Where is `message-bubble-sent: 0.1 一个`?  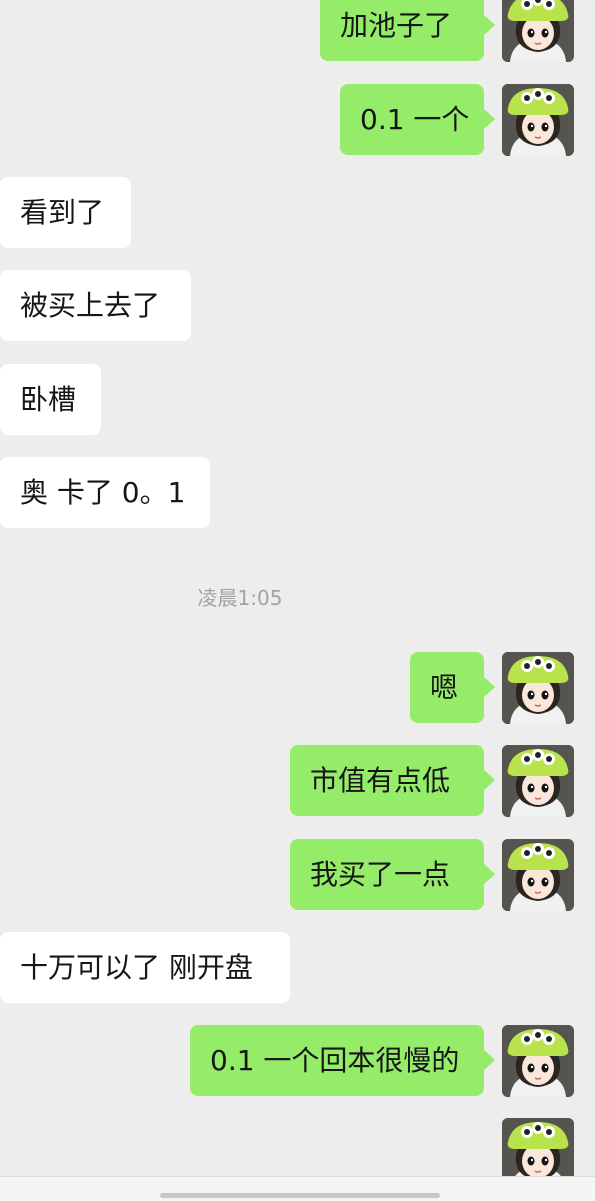
message-bubble-sent: 0.1 一个 is located at coordinates (417, 119).